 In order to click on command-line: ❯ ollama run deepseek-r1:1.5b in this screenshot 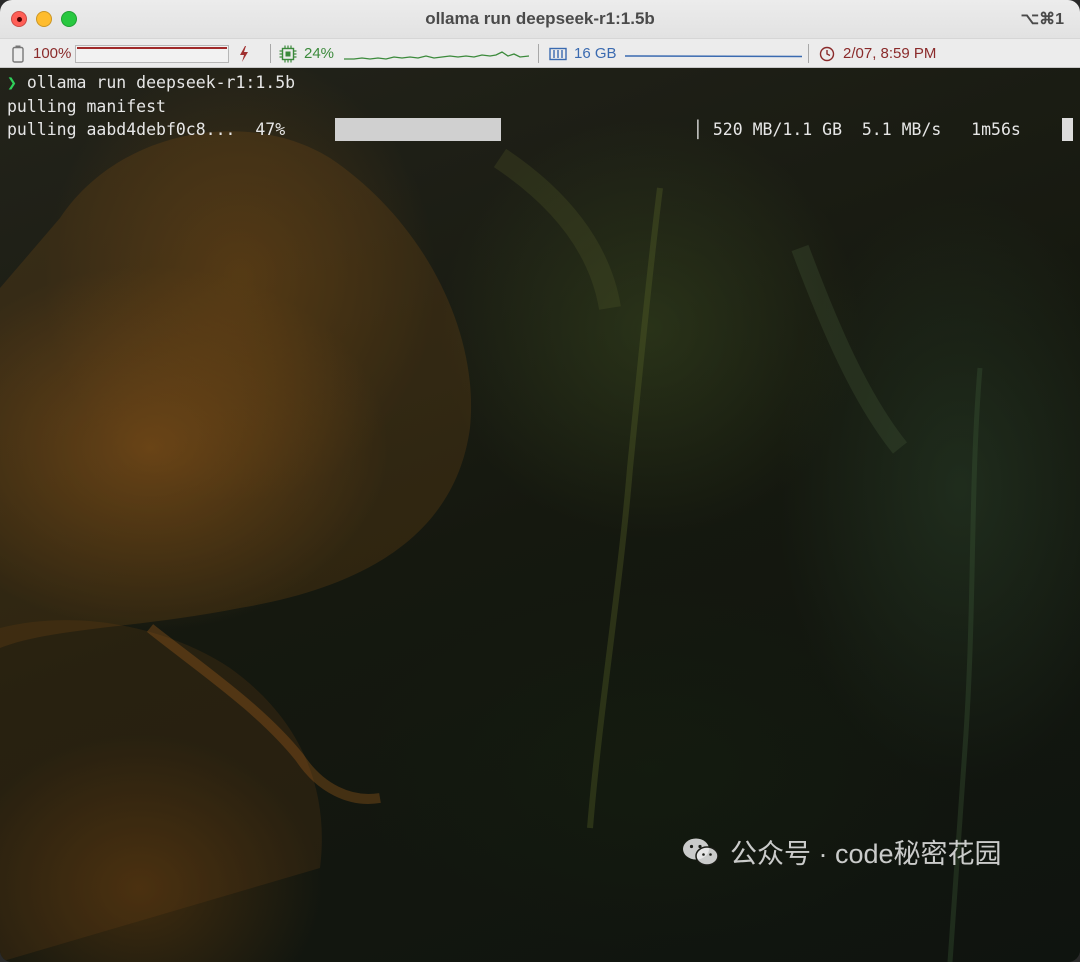, I will do `click(151, 82)`.